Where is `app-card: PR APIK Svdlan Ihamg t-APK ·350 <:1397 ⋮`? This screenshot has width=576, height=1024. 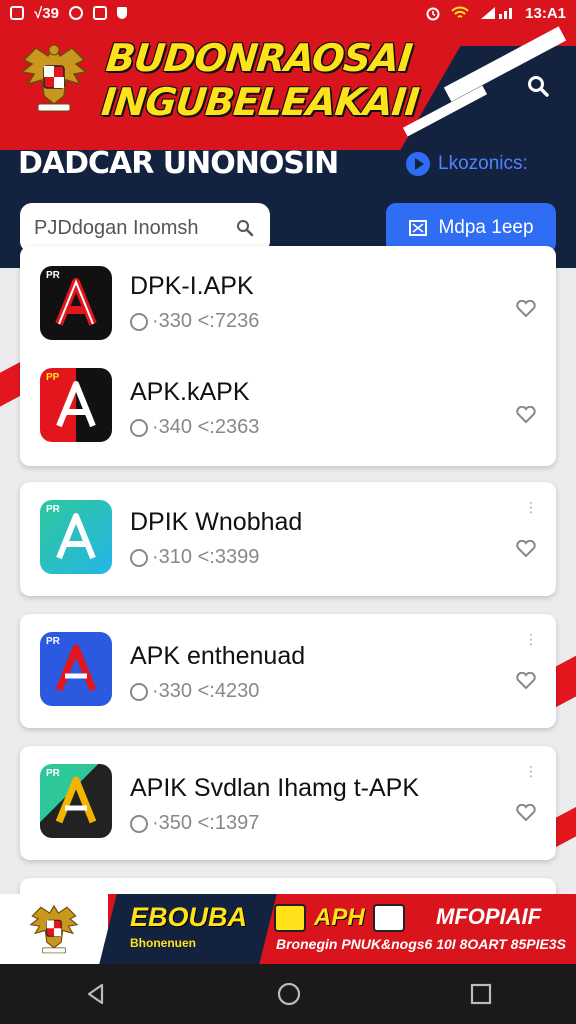 app-card: PR APIK Svdlan Ihamg t-APK ·350 <:1397 ⋮ is located at coordinates (288, 803).